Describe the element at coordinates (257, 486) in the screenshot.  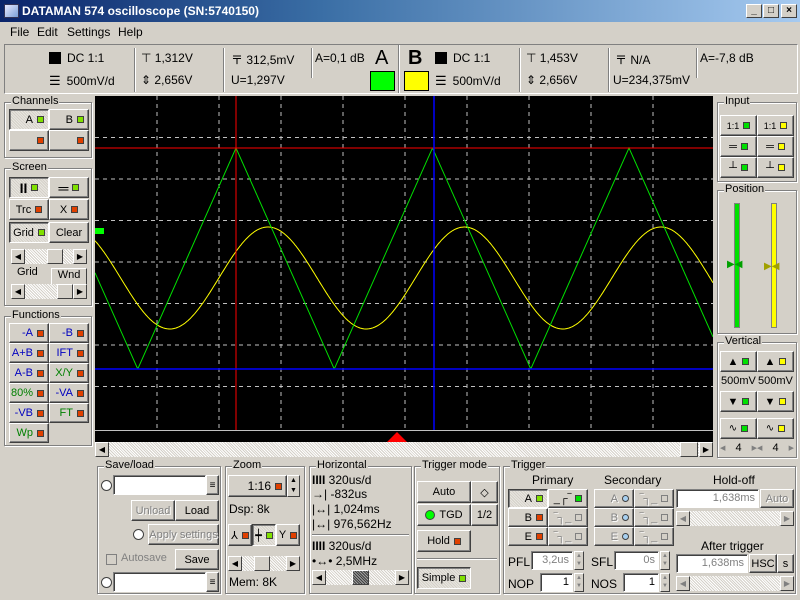
I see `zoom-ratio-button: 1:16` at that location.